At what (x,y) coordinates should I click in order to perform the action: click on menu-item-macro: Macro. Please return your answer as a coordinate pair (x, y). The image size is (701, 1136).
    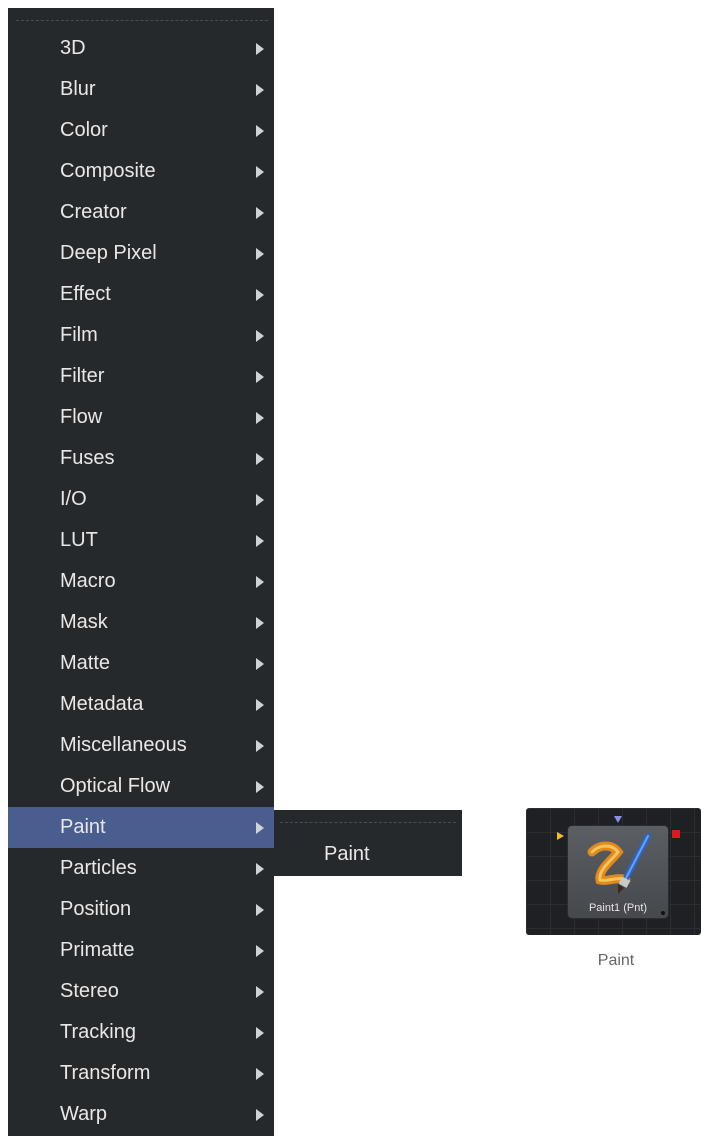
    Looking at the image, I should click on (141, 581).